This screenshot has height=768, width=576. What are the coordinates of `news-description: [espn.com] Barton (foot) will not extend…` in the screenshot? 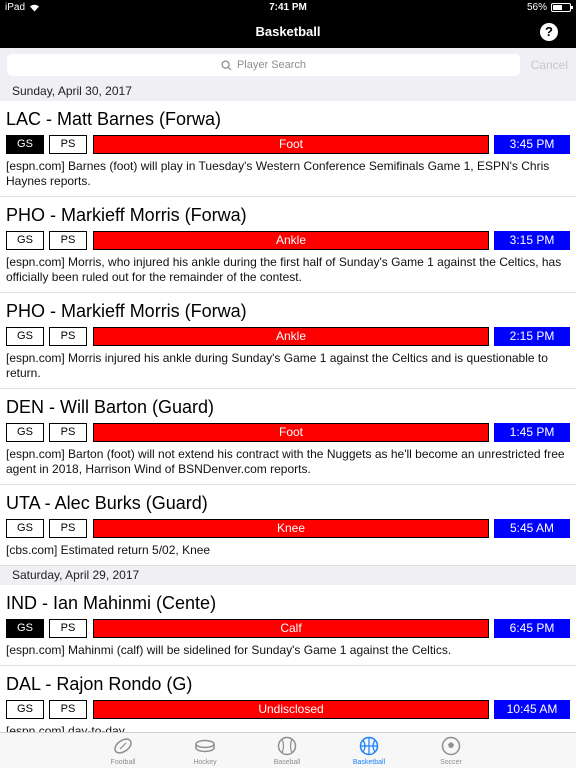 It's located at (285, 461).